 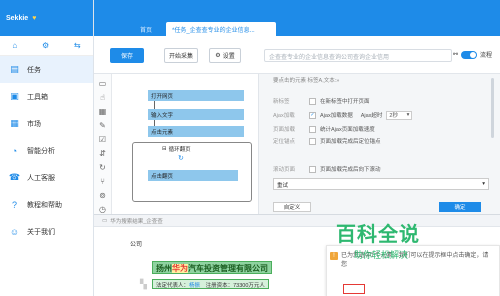 I want to click on flow-switch, so click(x=468, y=54).